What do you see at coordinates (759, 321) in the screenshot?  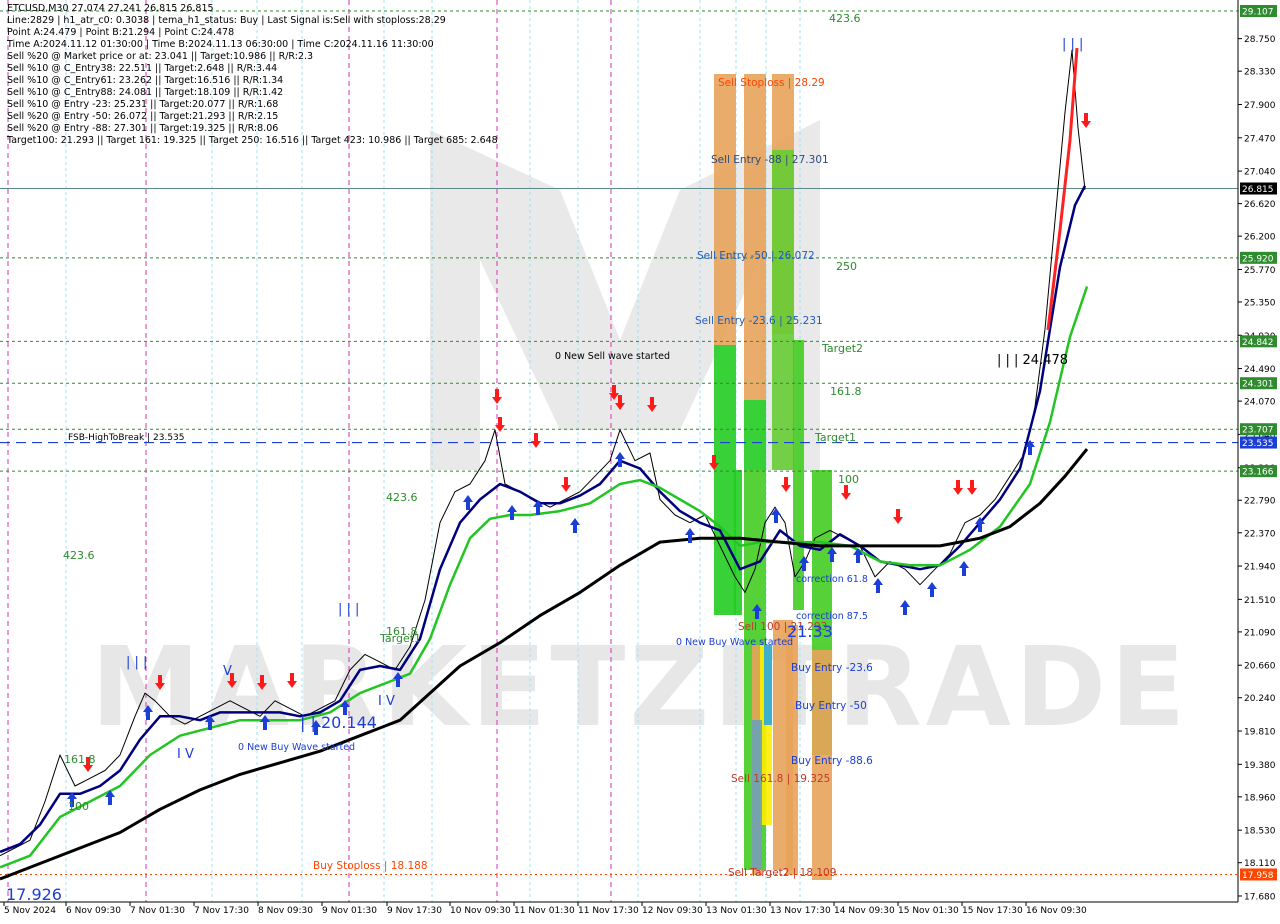 I see `annotation-label: Sell Entry -23.6 | 25.231` at bounding box center [759, 321].